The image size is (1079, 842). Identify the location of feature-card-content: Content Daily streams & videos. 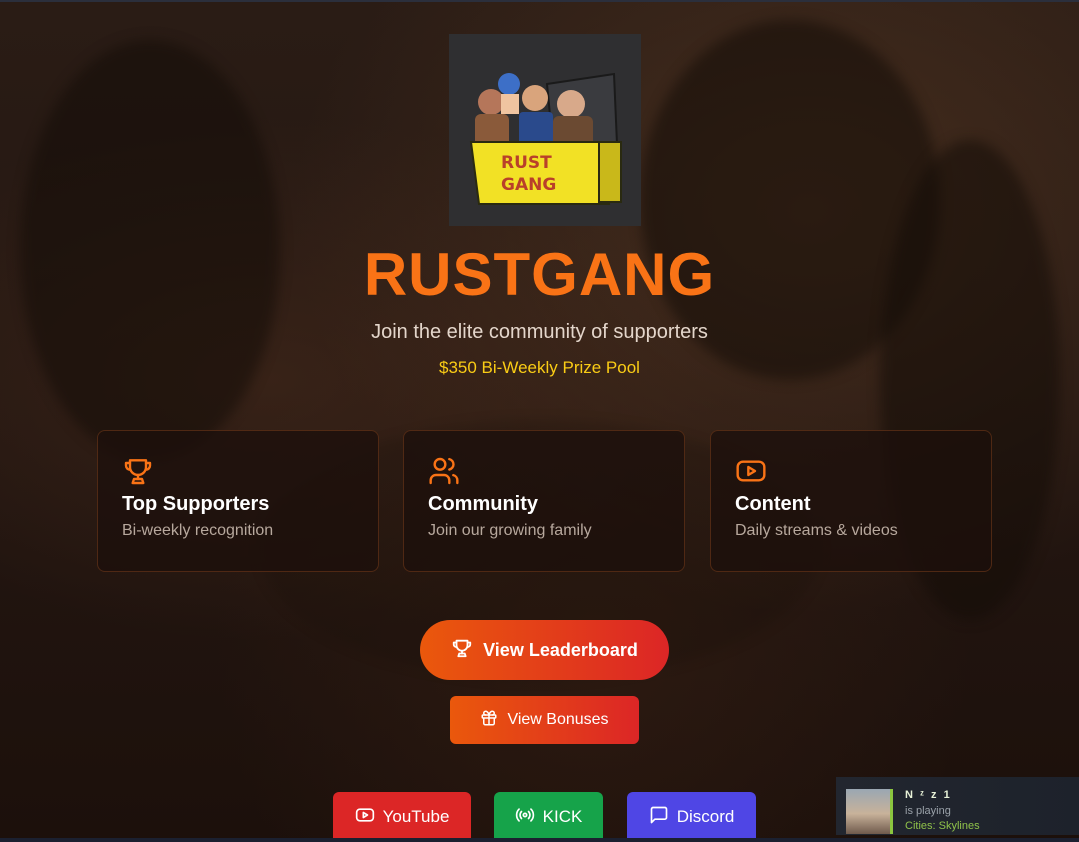
(851, 501).